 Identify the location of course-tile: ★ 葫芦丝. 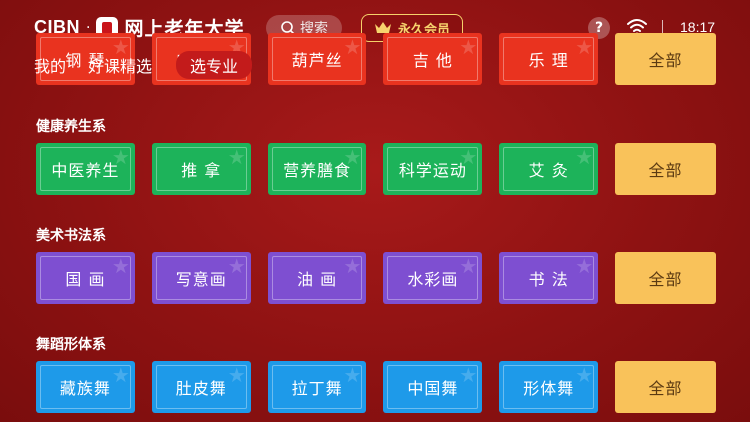
(317, 59).